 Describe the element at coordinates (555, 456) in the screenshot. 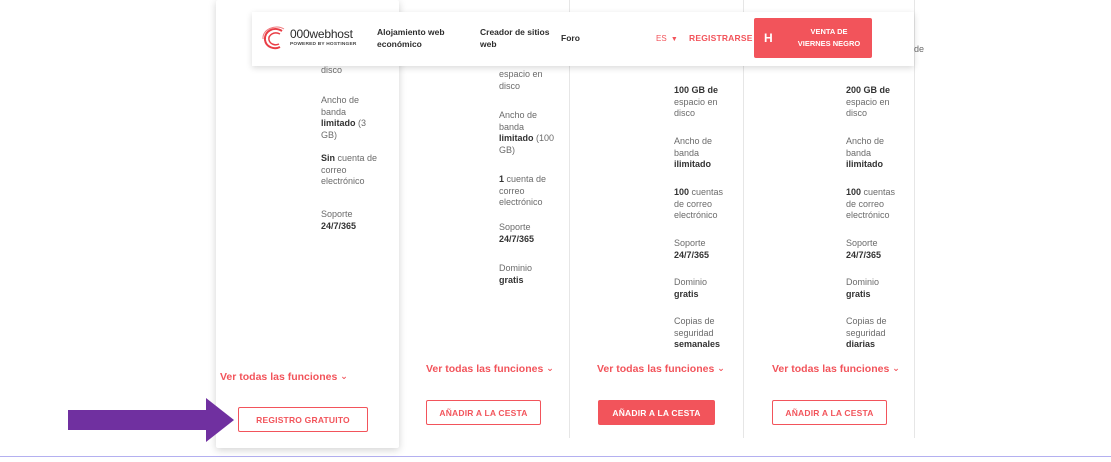

I see `divider` at that location.